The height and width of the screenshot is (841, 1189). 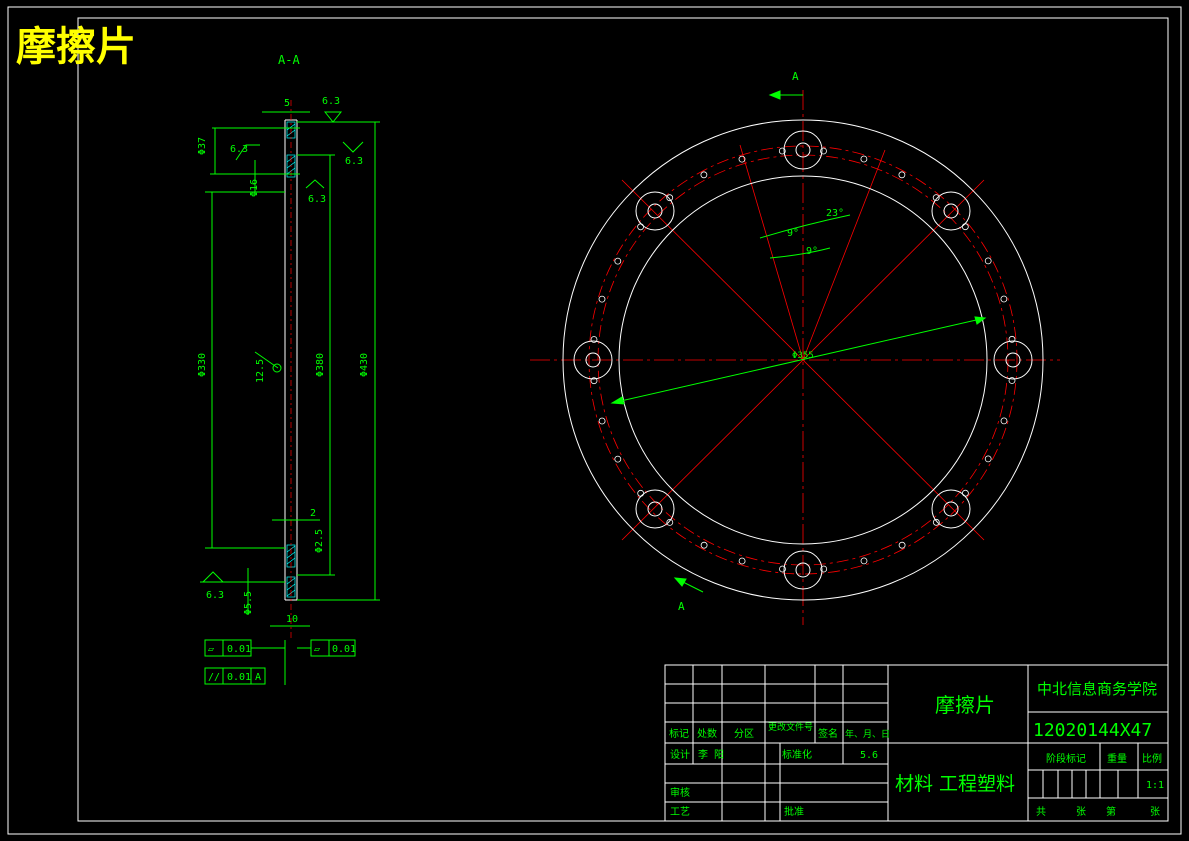 What do you see at coordinates (835, 213) in the screenshot?
I see `angle-23: 23°` at bounding box center [835, 213].